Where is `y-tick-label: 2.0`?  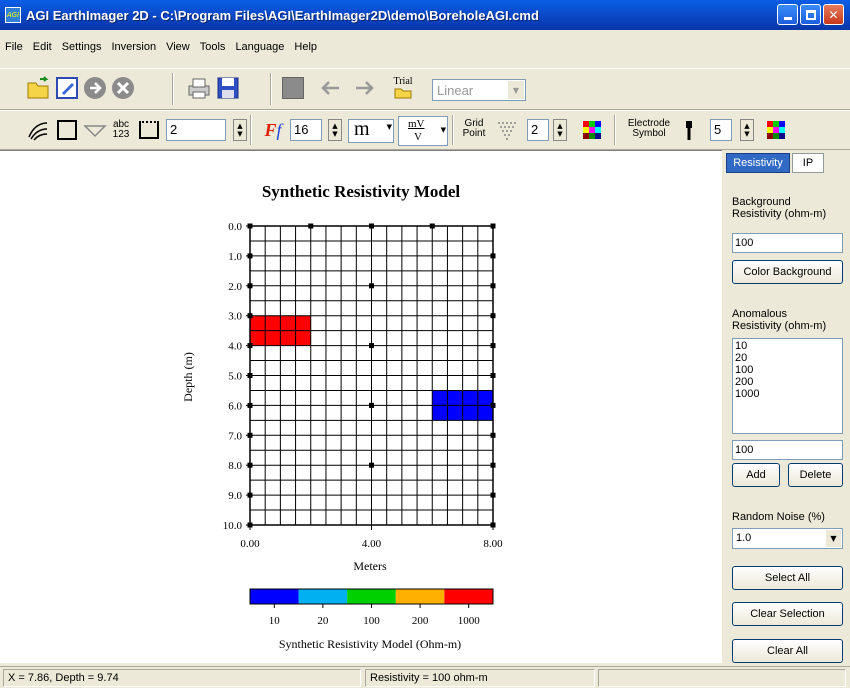
y-tick-label: 2.0 is located at coordinates (235, 287).